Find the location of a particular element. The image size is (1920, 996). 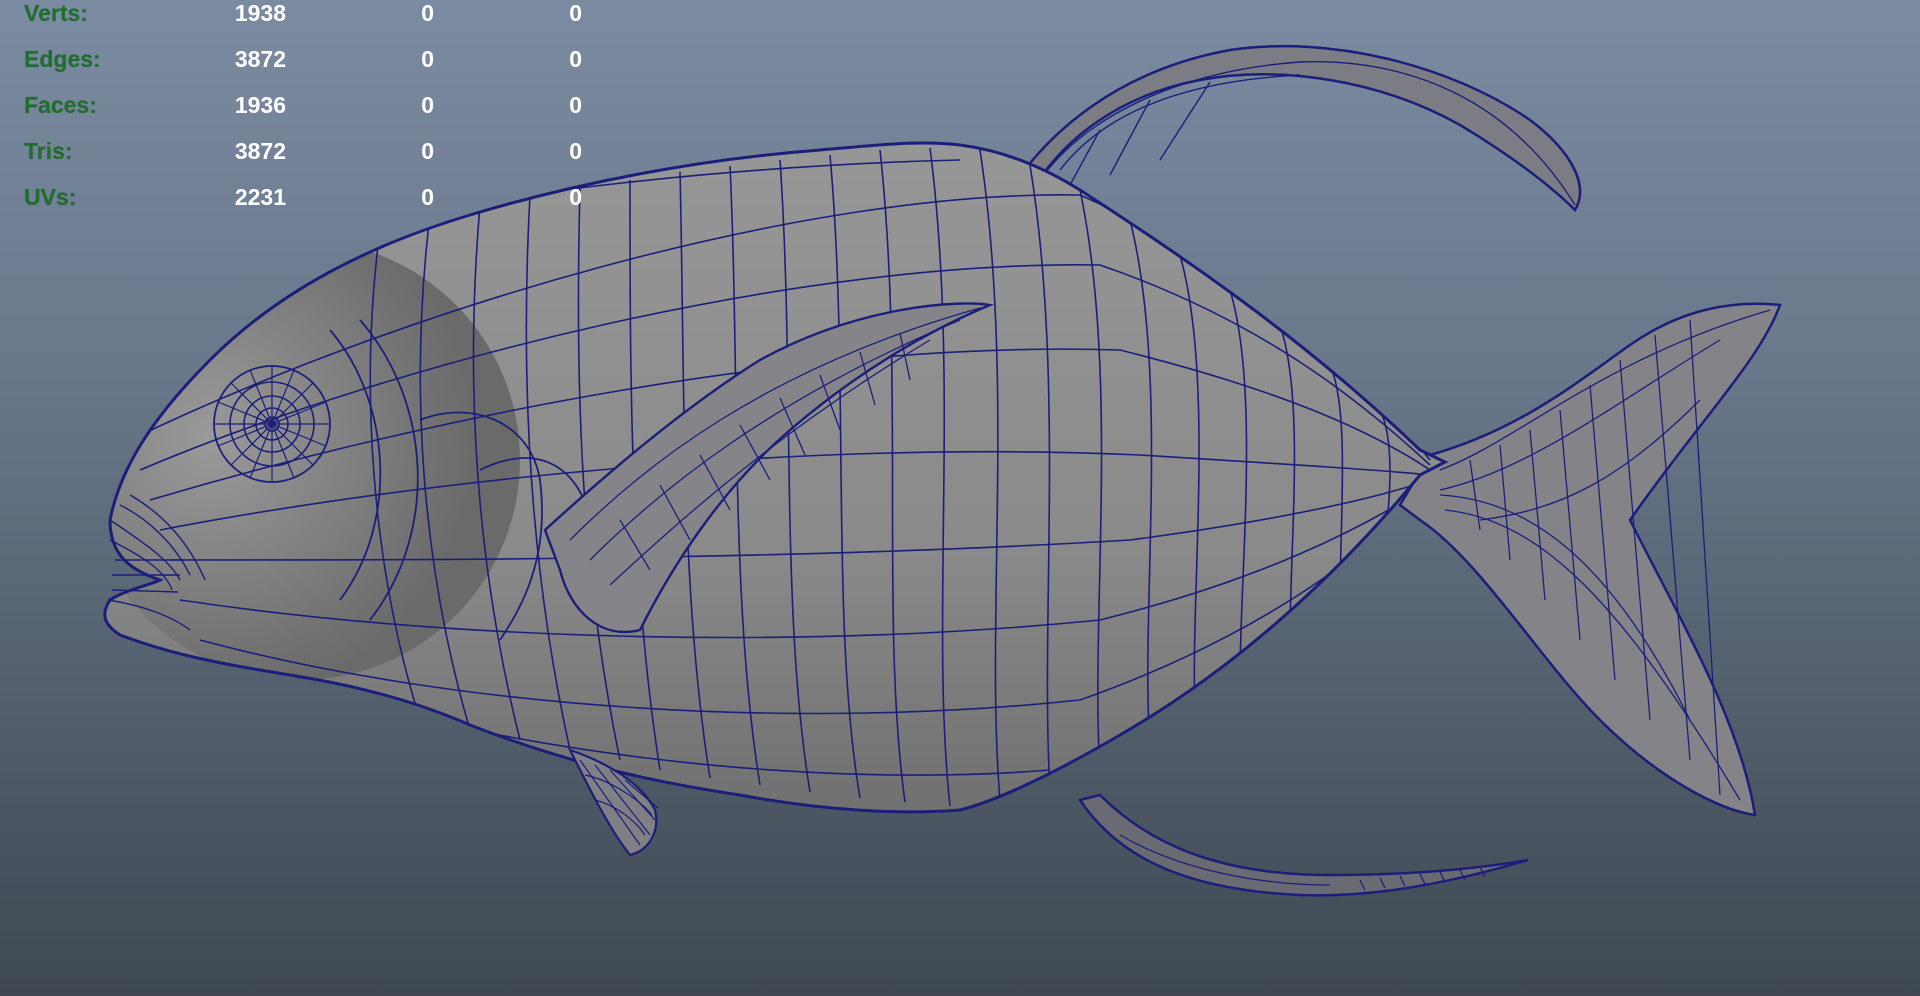

eye-mesh is located at coordinates (272, 424).